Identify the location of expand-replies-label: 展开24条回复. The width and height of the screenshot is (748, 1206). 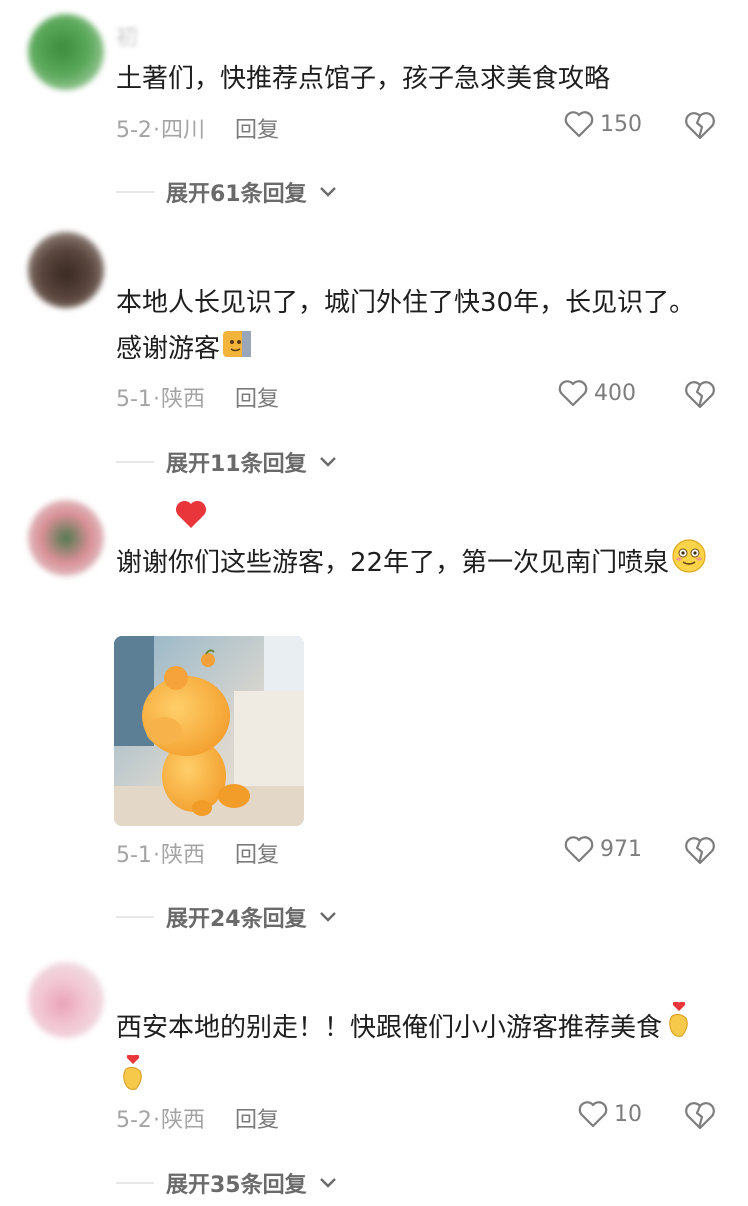
(236, 919).